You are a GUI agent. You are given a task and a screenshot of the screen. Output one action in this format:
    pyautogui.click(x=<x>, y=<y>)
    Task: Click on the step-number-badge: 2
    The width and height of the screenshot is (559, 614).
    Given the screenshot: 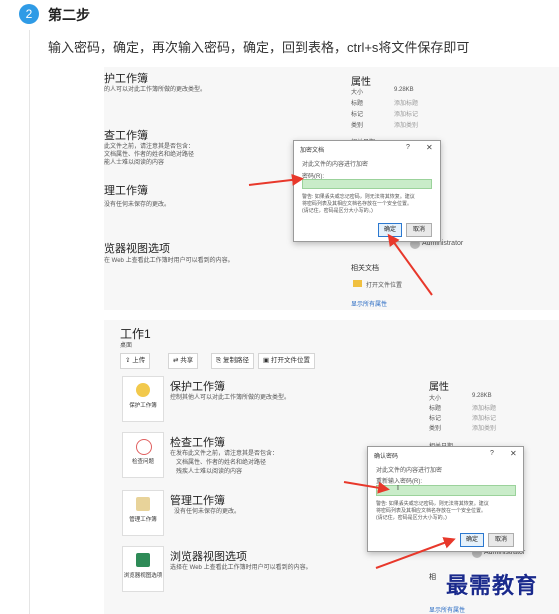 What is the action you would take?
    pyautogui.click(x=29, y=14)
    